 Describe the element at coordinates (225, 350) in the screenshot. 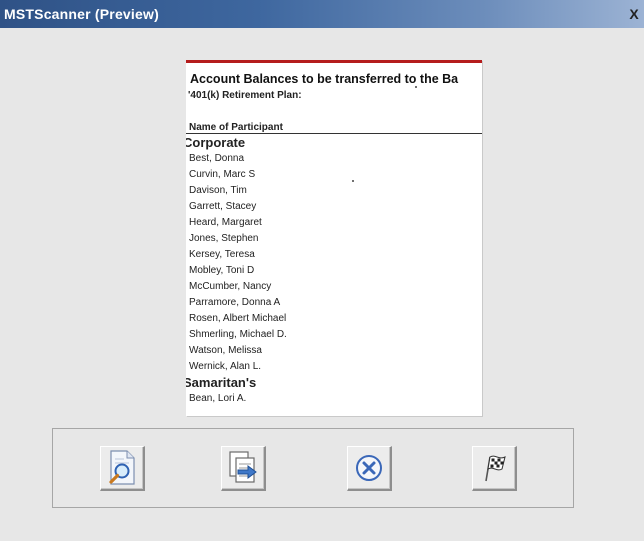

I see `participant-row: Watson, Melissa` at that location.